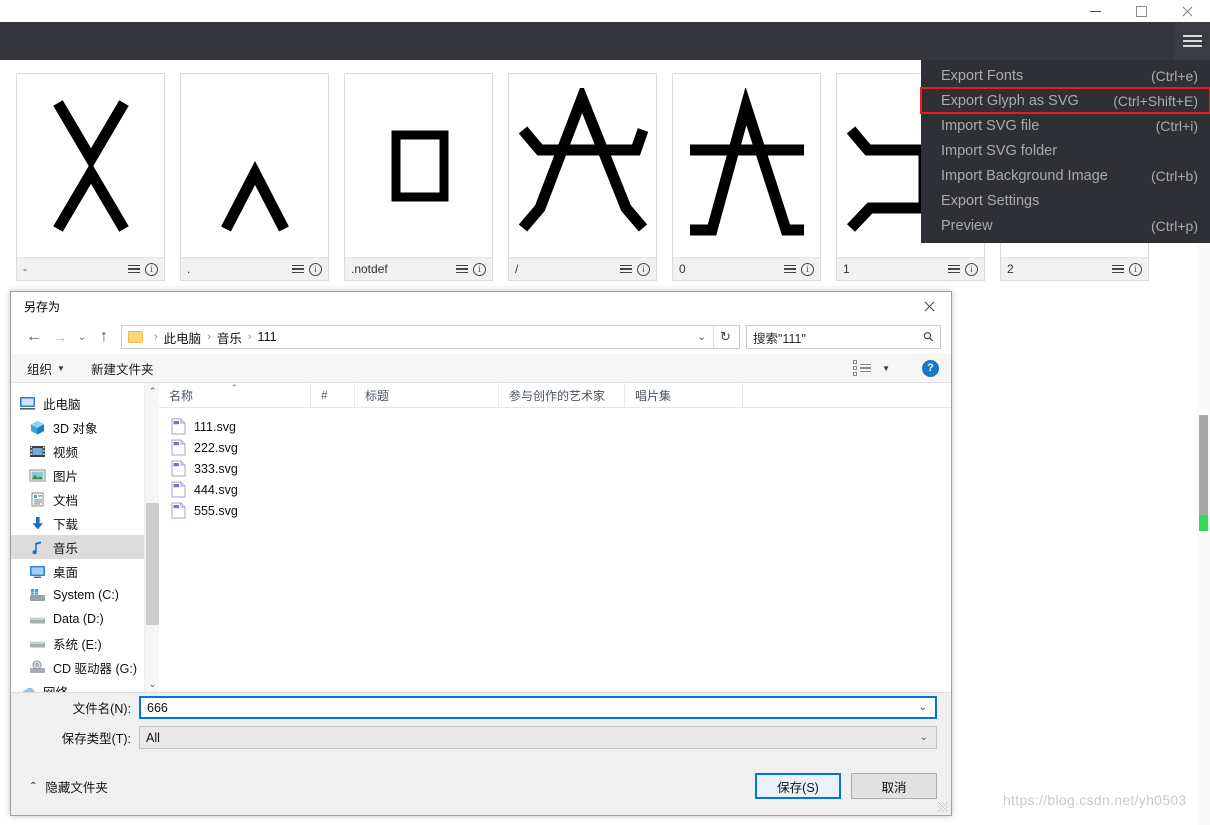 The width and height of the screenshot is (1210, 825). What do you see at coordinates (68, 786) in the screenshot?
I see `hide-folders-toggle: ⌃ 隐藏文件夹` at bounding box center [68, 786].